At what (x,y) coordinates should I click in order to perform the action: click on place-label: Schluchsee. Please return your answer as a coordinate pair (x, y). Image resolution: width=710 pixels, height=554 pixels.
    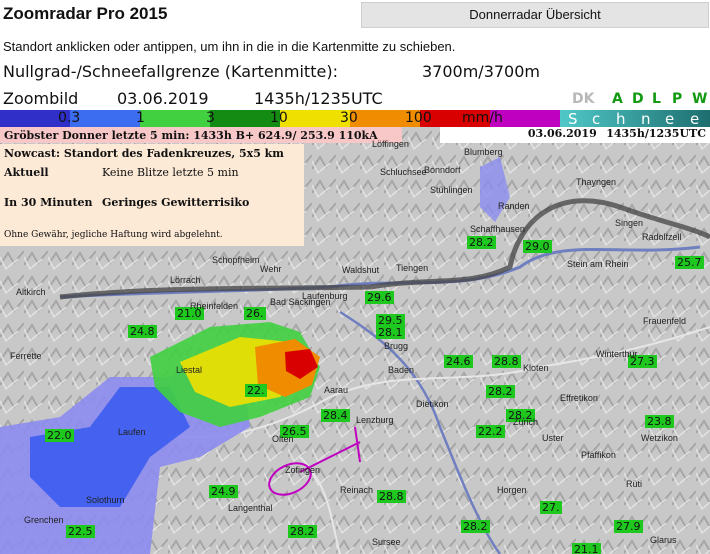
    Looking at the image, I should click on (403, 172).